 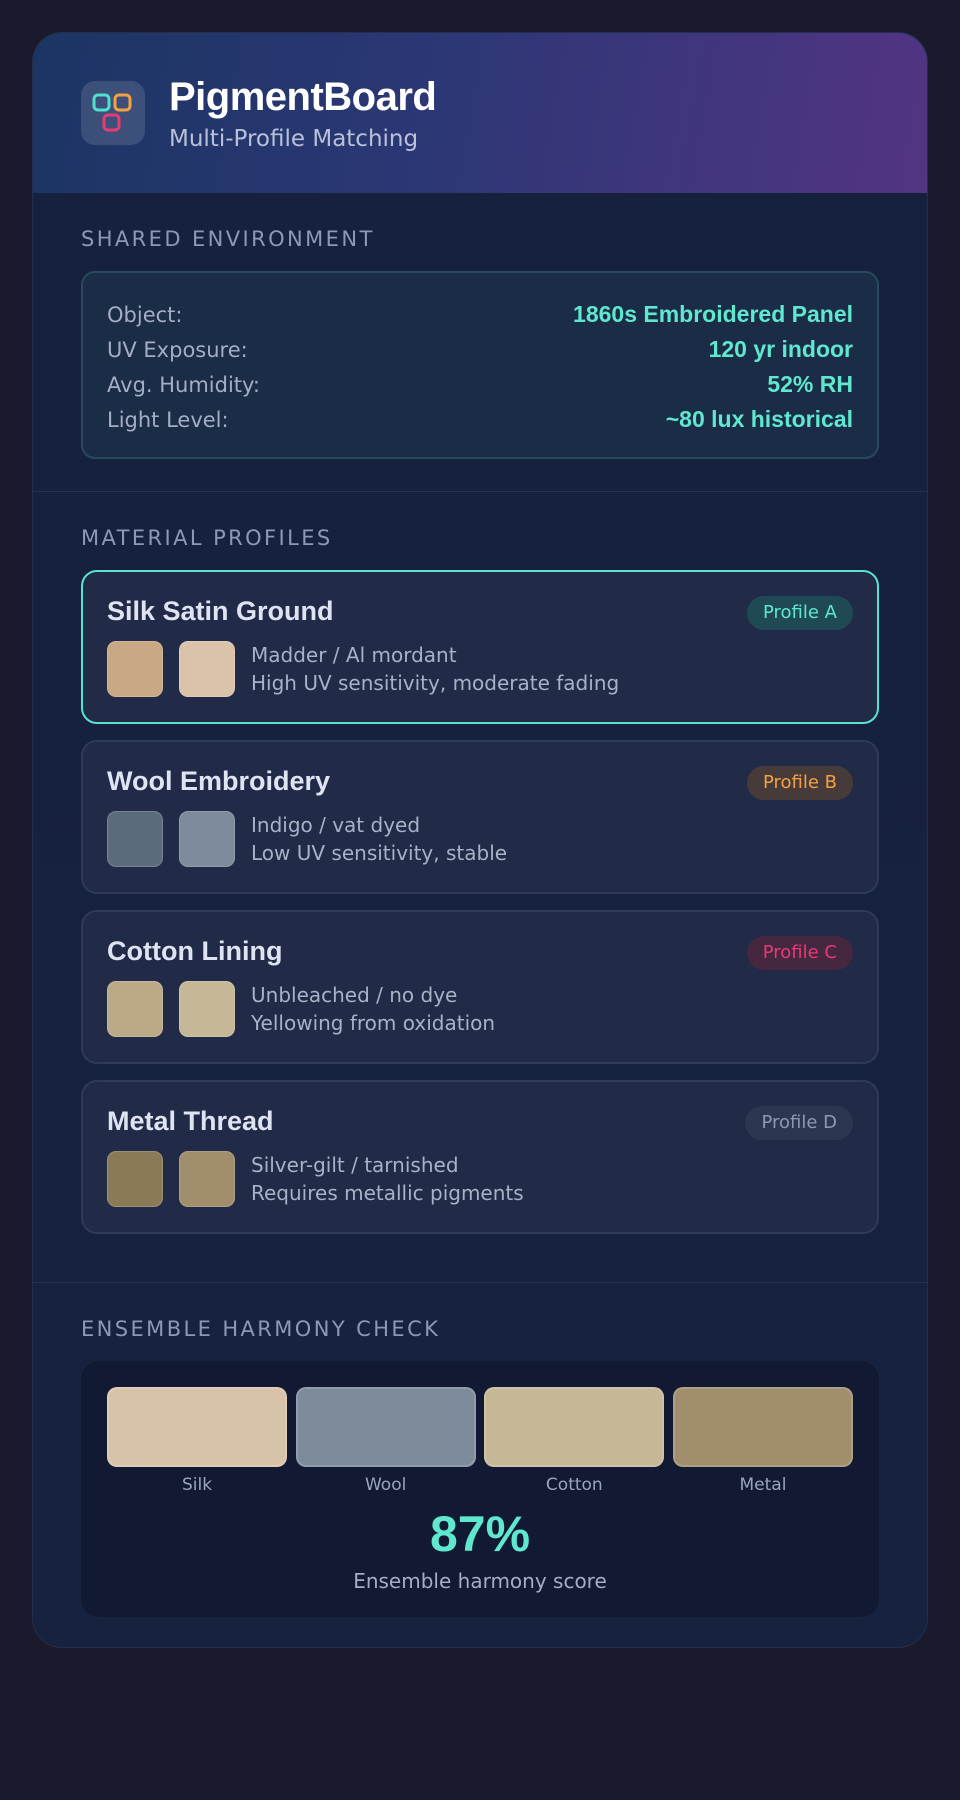 What do you see at coordinates (799, 1123) in the screenshot?
I see `profile-badge: Profile D` at bounding box center [799, 1123].